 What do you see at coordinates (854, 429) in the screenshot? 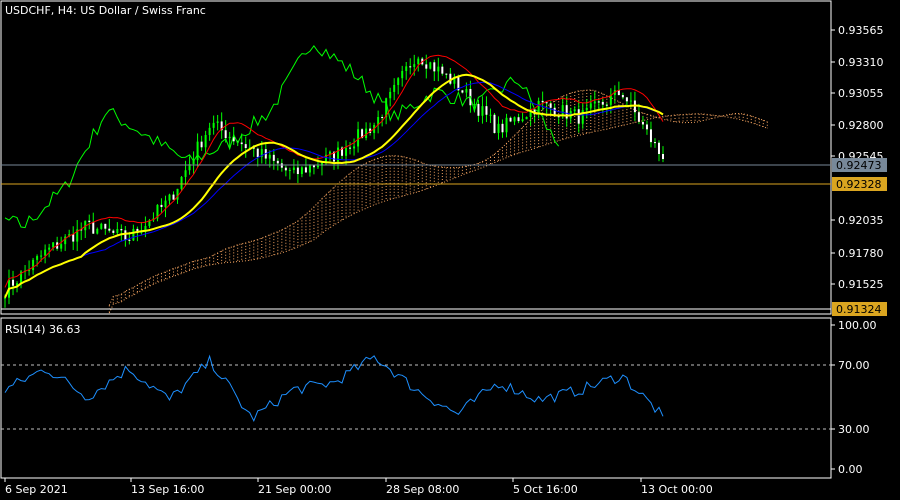
I see `rsi-tick: 30.00` at bounding box center [854, 429].